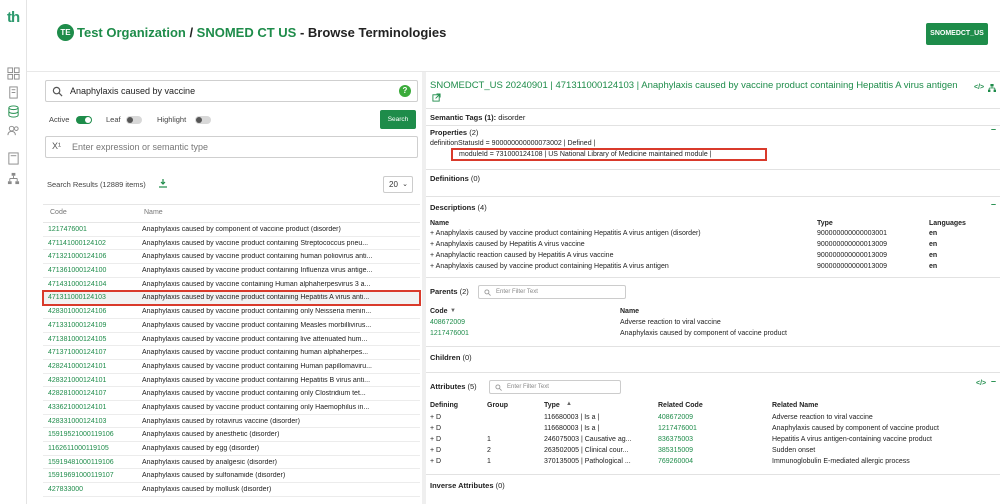 The width and height of the screenshot is (1000, 504). Describe the element at coordinates (77, 284) in the screenshot. I see `row-code: 471431000124104` at that location.